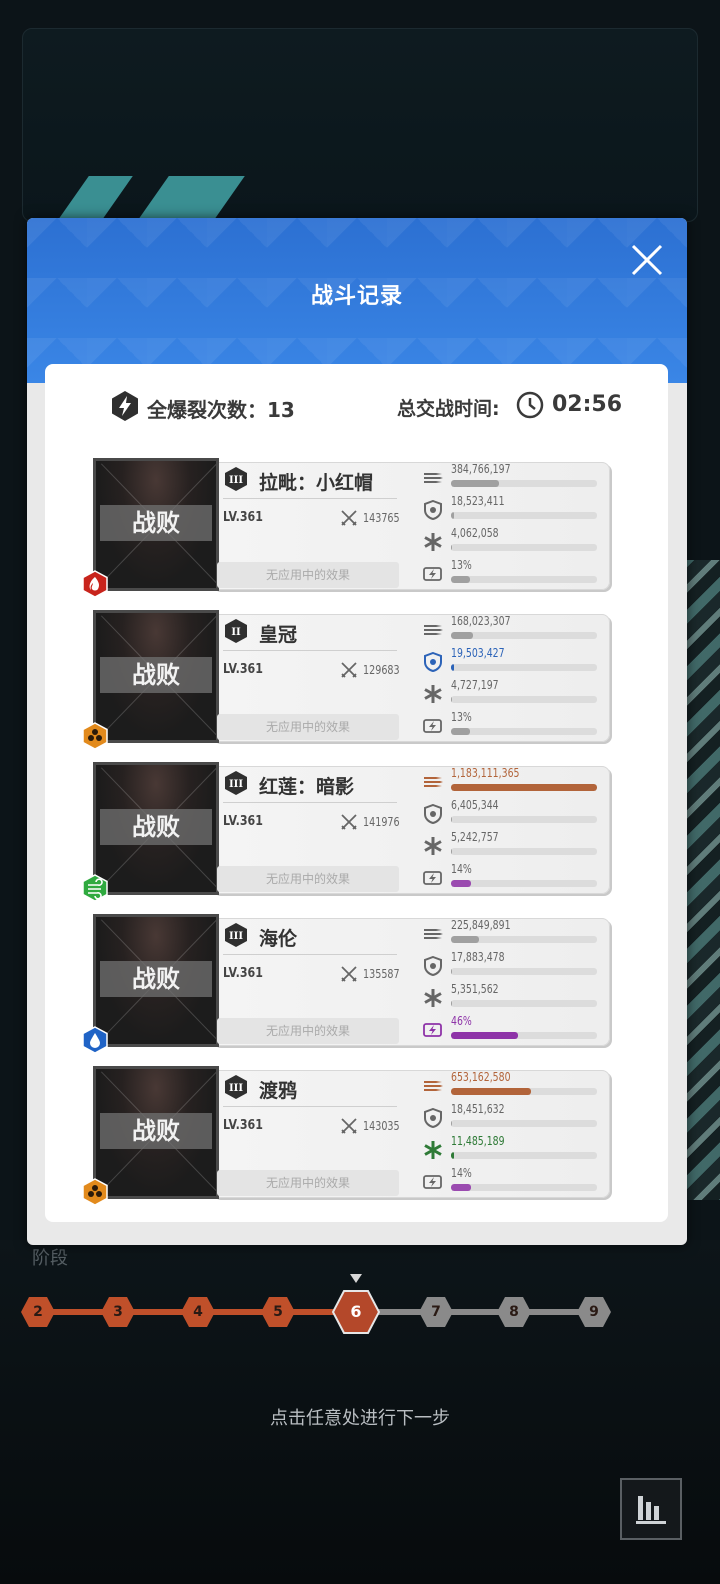 This screenshot has height=1584, width=720. Describe the element at coordinates (278, 1312) in the screenshot. I see `stage-node-5: 5` at that location.